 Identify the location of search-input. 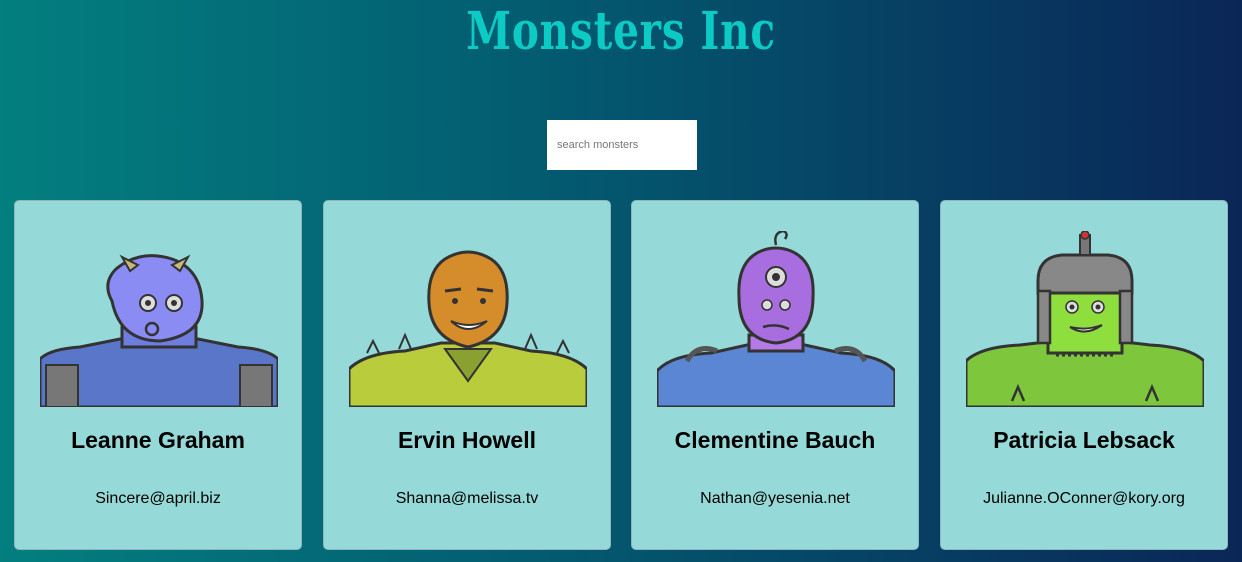
(622, 145).